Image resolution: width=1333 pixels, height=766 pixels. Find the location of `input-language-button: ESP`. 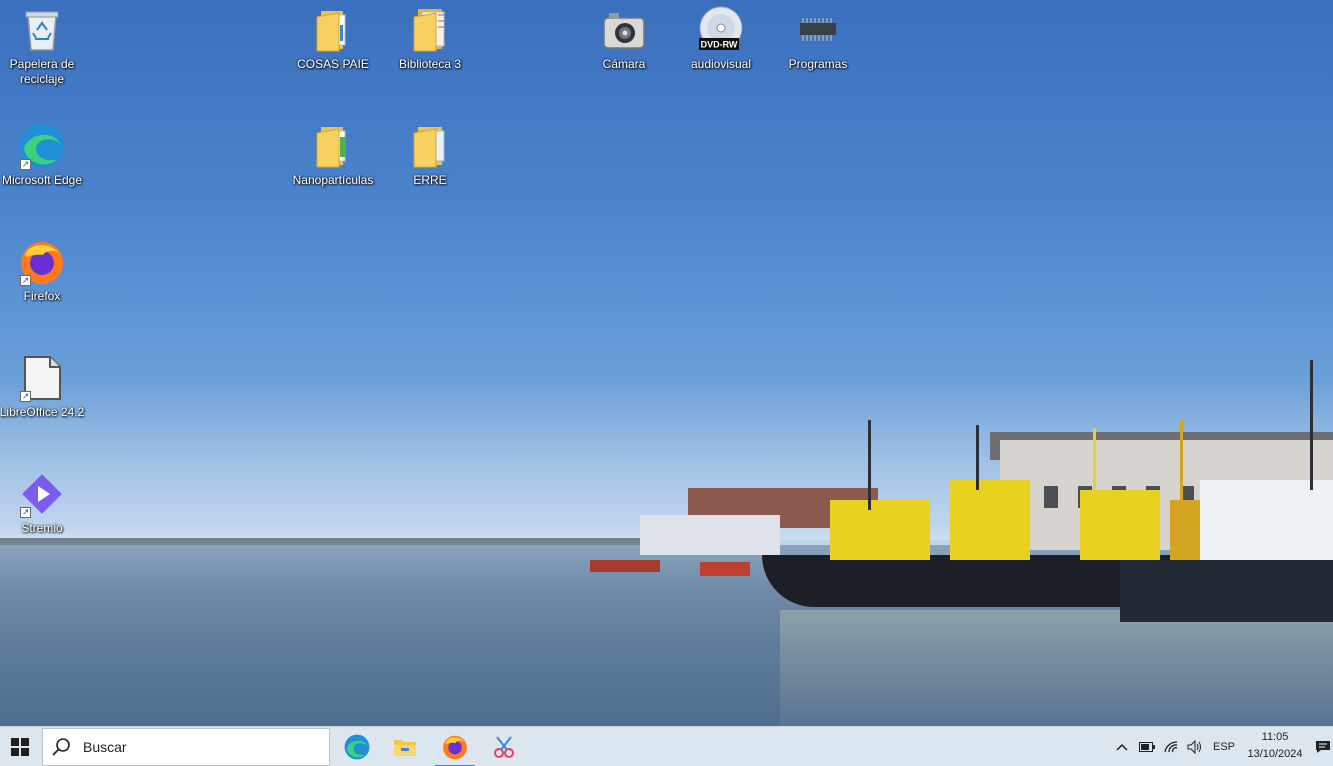

input-language-button: ESP is located at coordinates (1224, 746).